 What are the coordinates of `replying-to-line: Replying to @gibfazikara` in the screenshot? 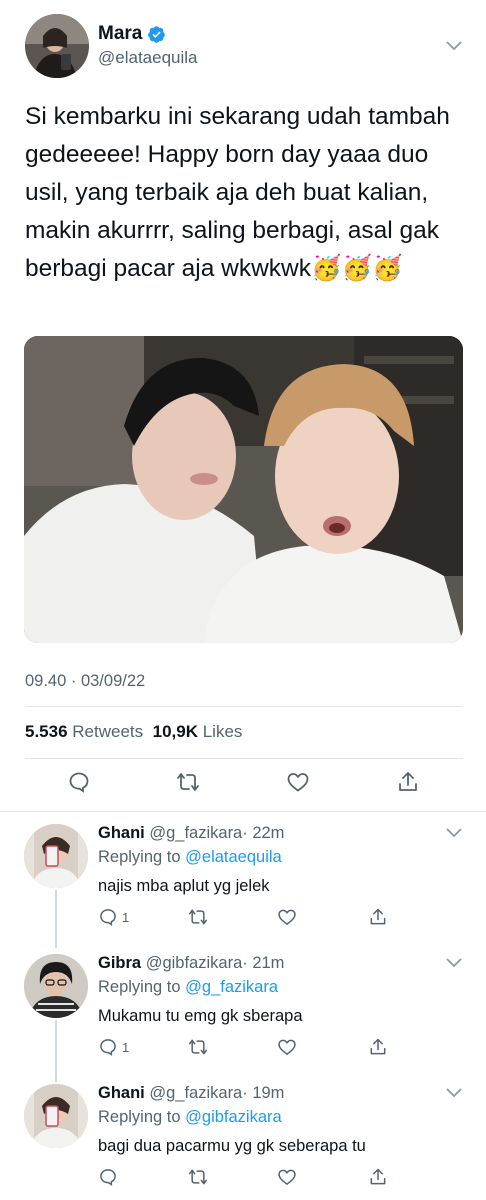 It's located at (190, 1117).